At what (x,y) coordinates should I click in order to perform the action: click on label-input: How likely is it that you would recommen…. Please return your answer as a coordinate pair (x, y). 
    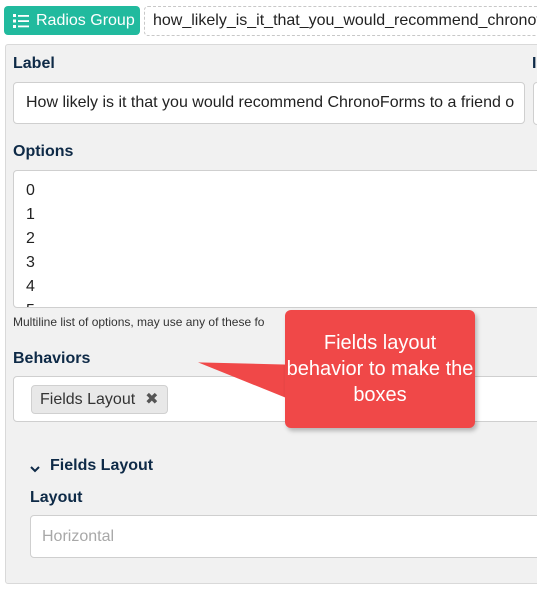
    Looking at the image, I should click on (269, 103).